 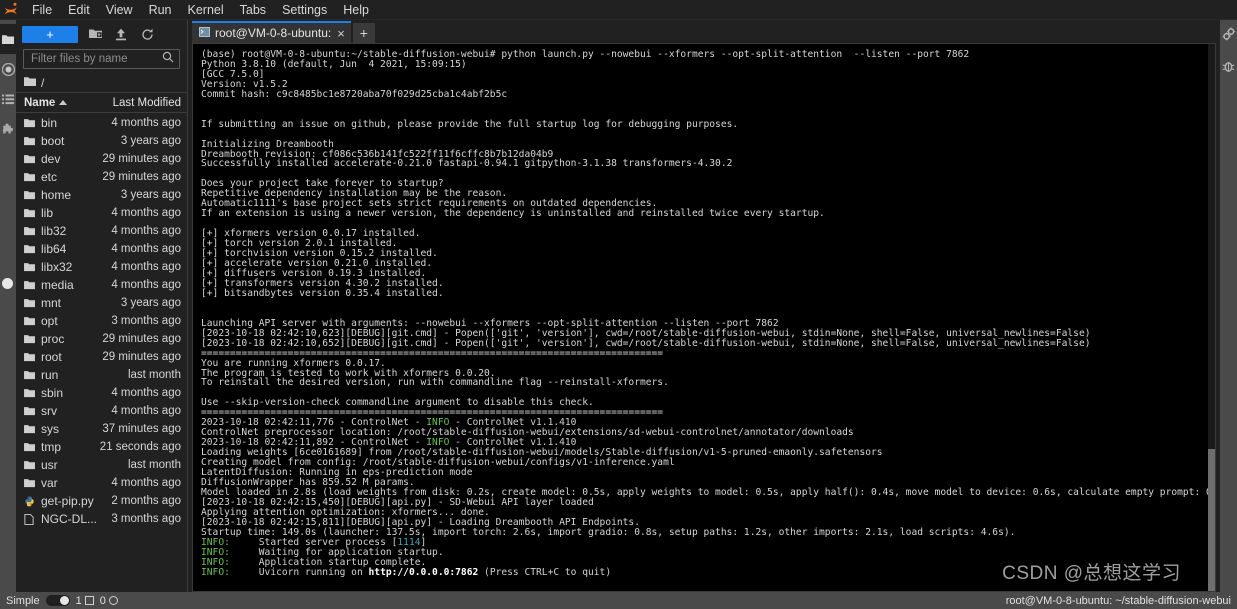 I want to click on commands-icon, so click(x=8, y=99).